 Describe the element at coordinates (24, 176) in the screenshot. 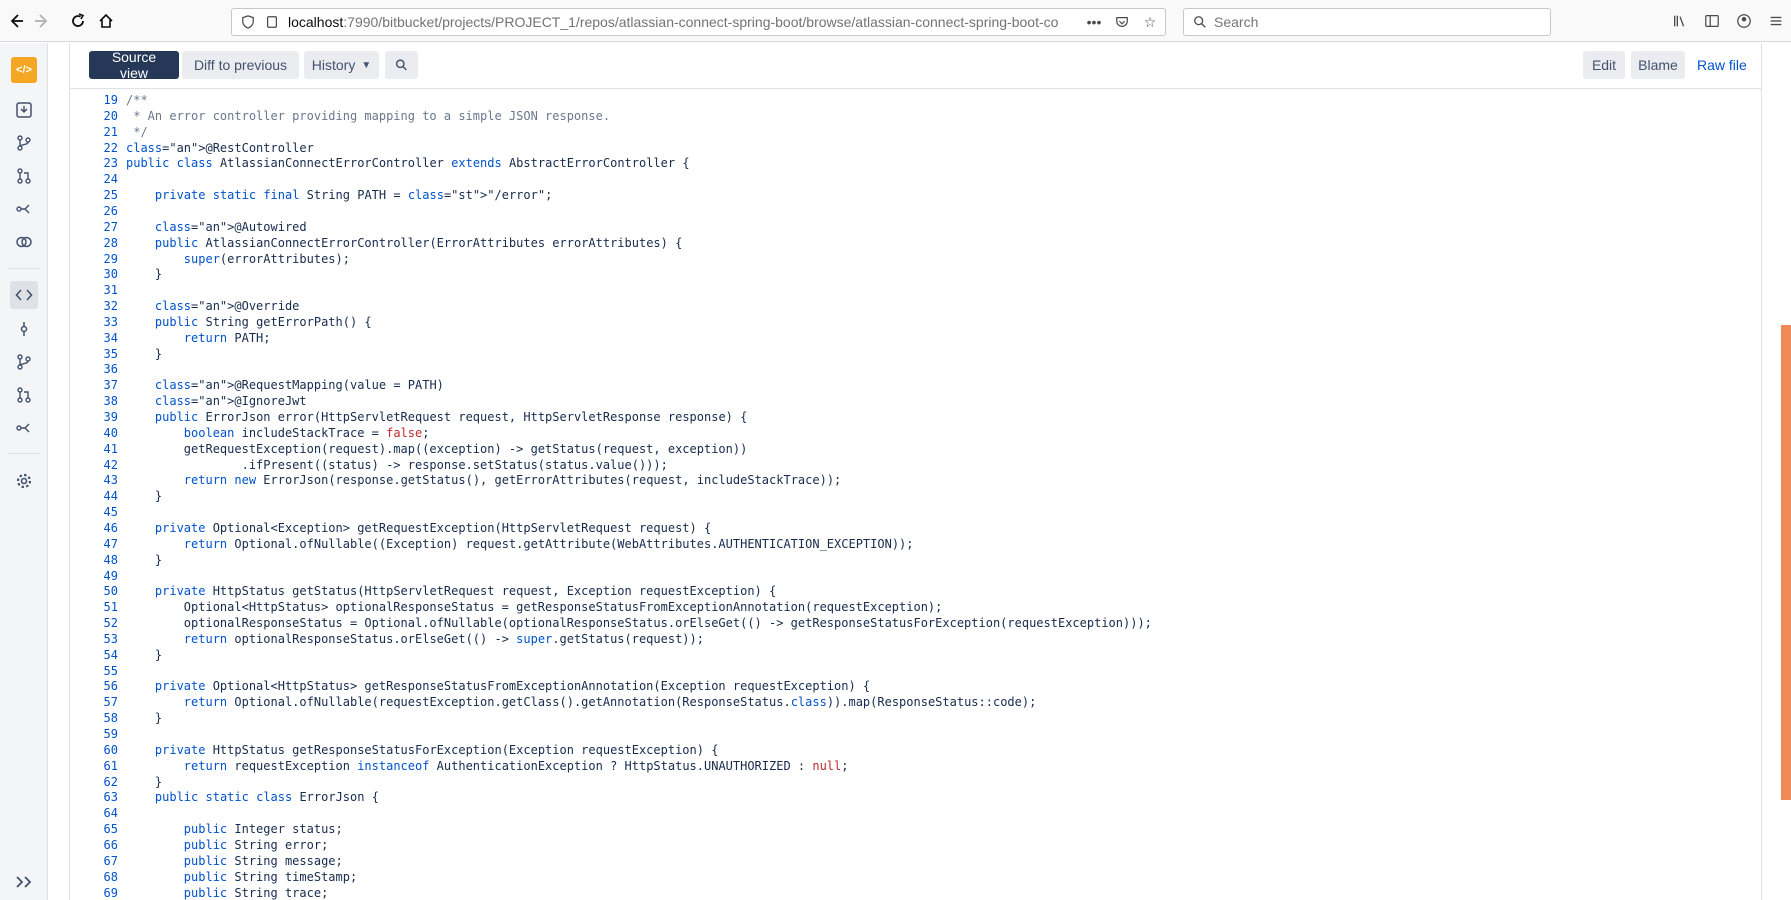

I see `pull-request-icon` at that location.